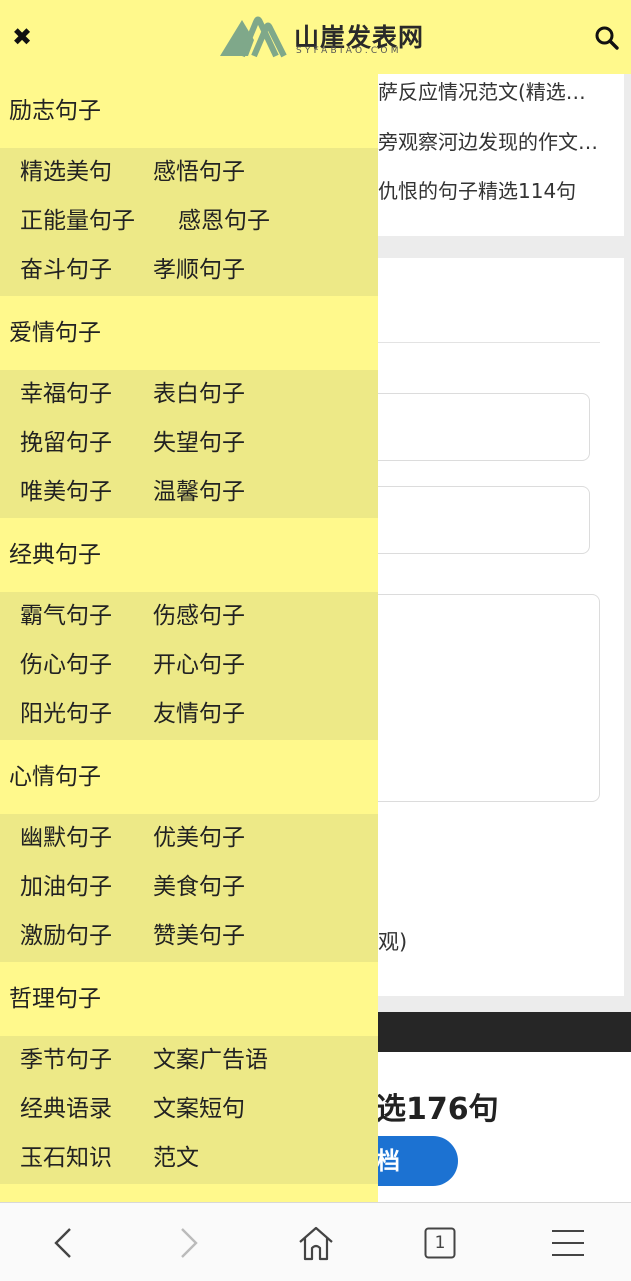  I want to click on chevron-right-icon, so click(189, 1243).